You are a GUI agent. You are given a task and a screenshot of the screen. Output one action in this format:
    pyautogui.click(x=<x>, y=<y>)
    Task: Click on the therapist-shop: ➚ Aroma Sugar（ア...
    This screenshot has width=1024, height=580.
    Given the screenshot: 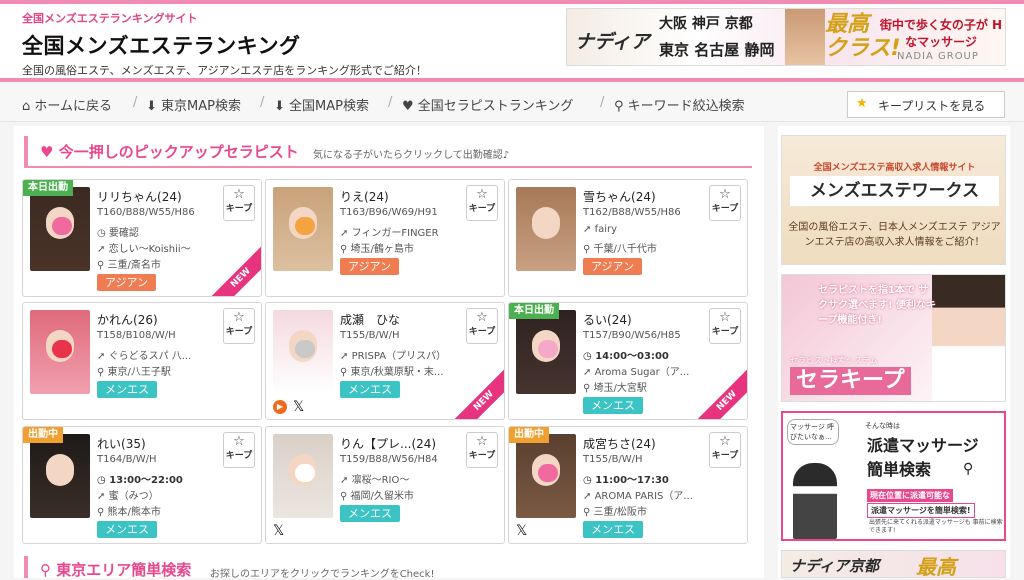 What is the action you would take?
    pyautogui.click(x=648, y=370)
    